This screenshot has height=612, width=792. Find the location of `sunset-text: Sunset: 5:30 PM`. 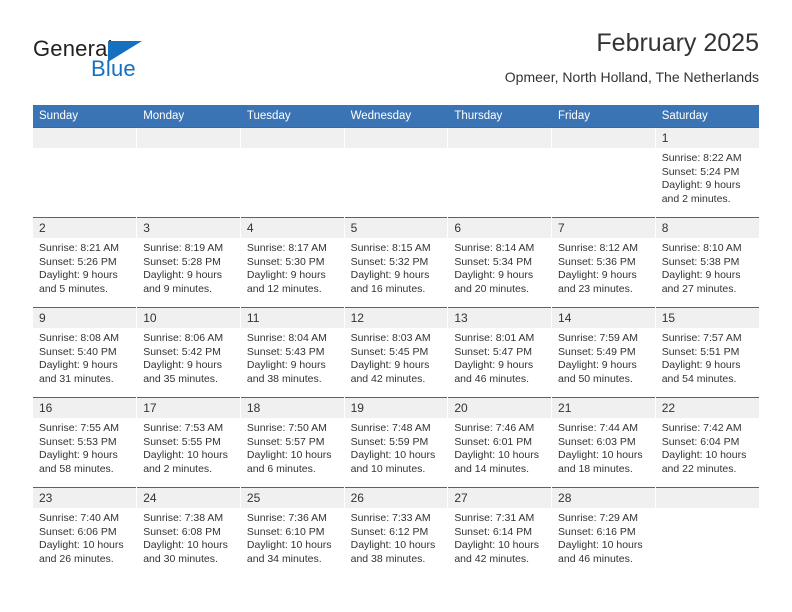

sunset-text: Sunset: 5:30 PM is located at coordinates (285, 261).